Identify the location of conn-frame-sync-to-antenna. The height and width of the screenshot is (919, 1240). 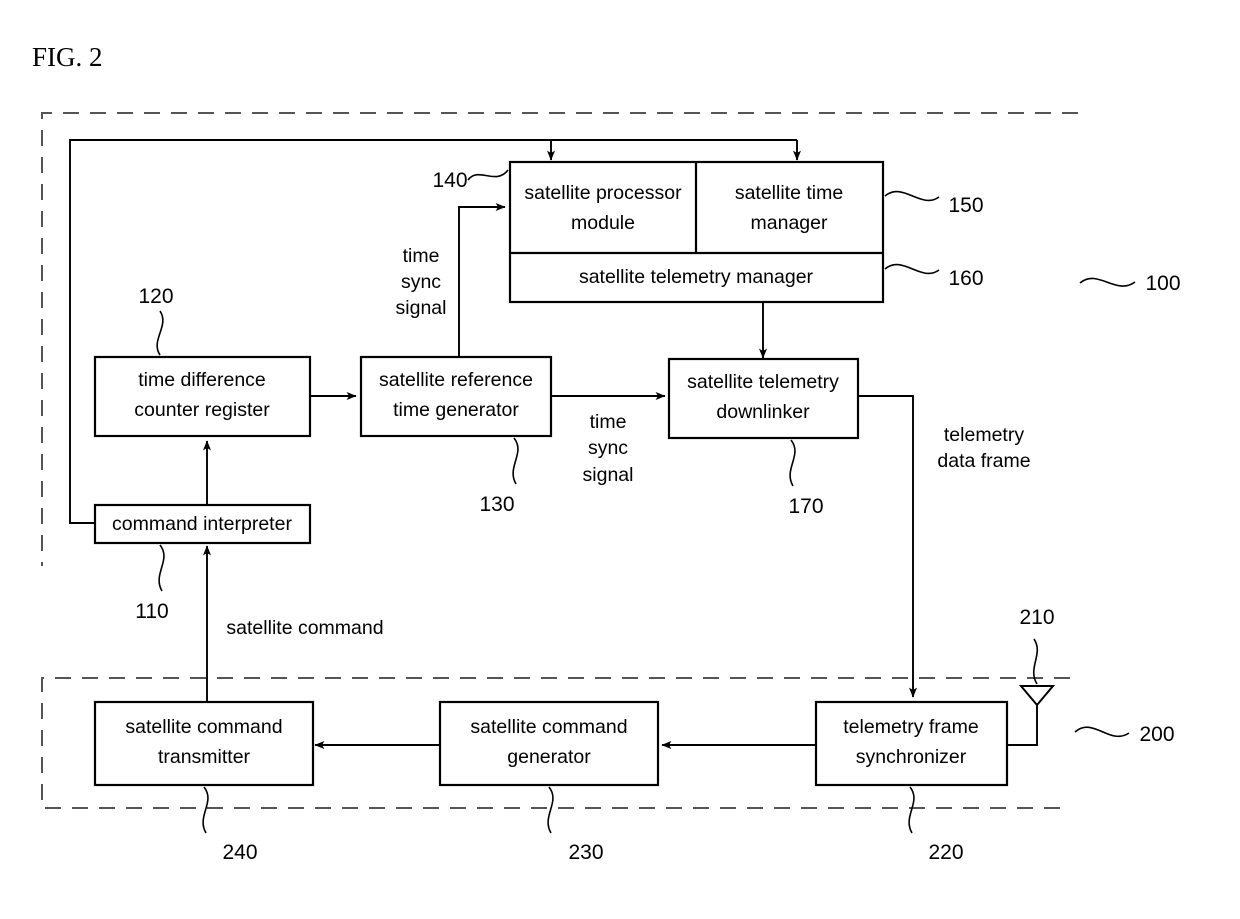
(1022, 725).